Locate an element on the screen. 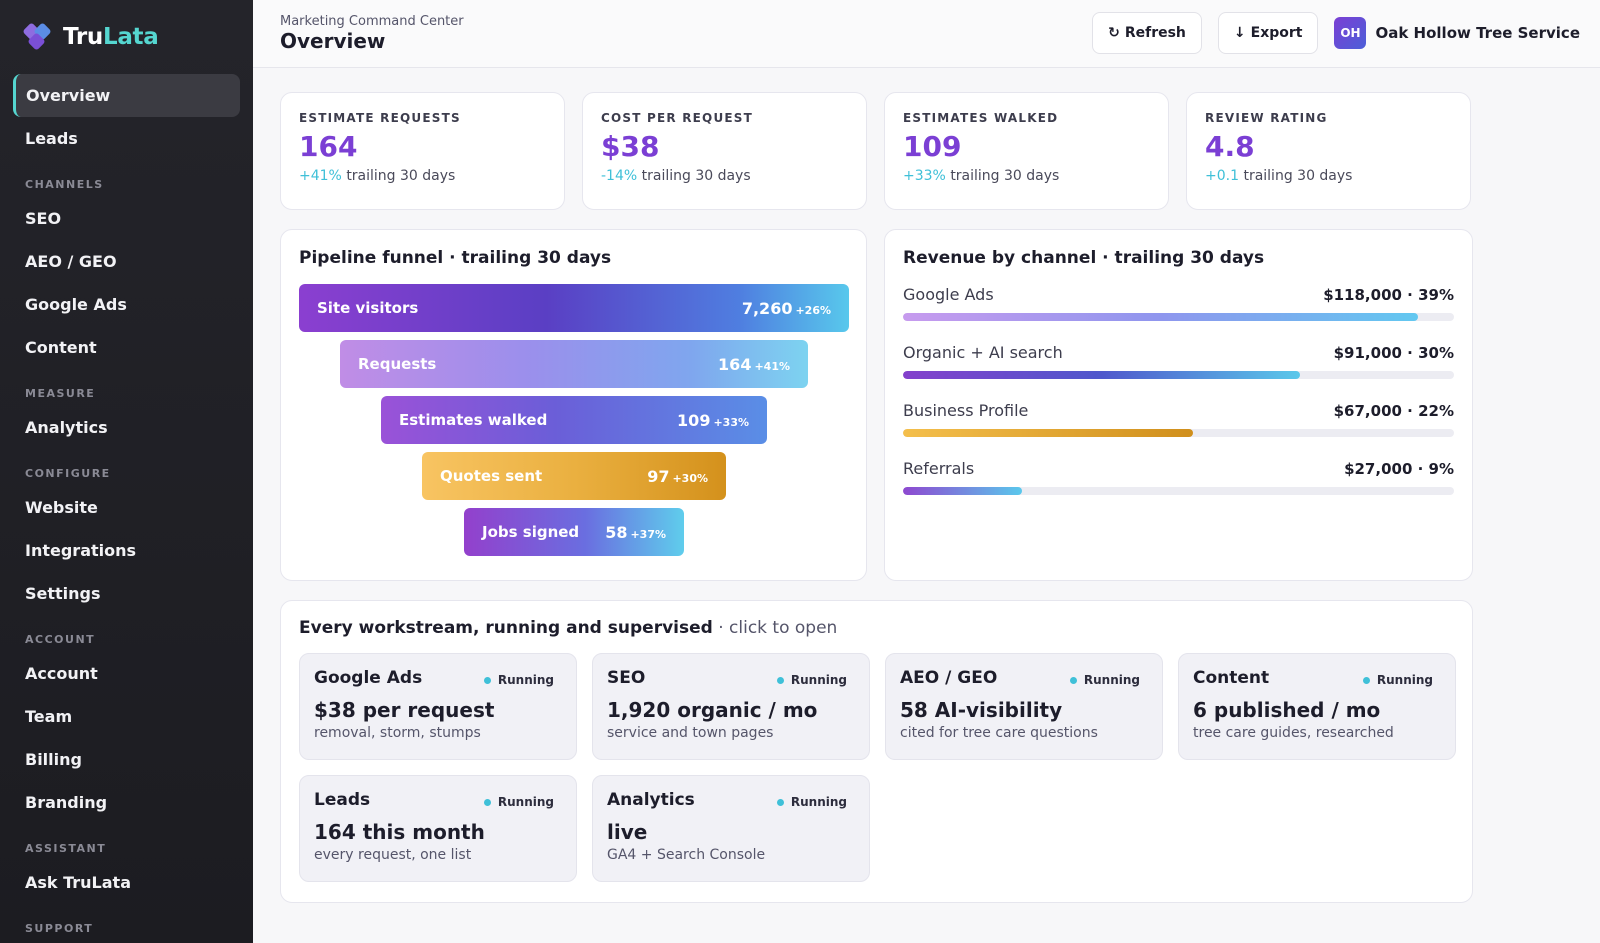 The width and height of the screenshot is (1600, 943). funnel-stage-site-visitors: Site visitors 7,260 +26% is located at coordinates (574, 308).